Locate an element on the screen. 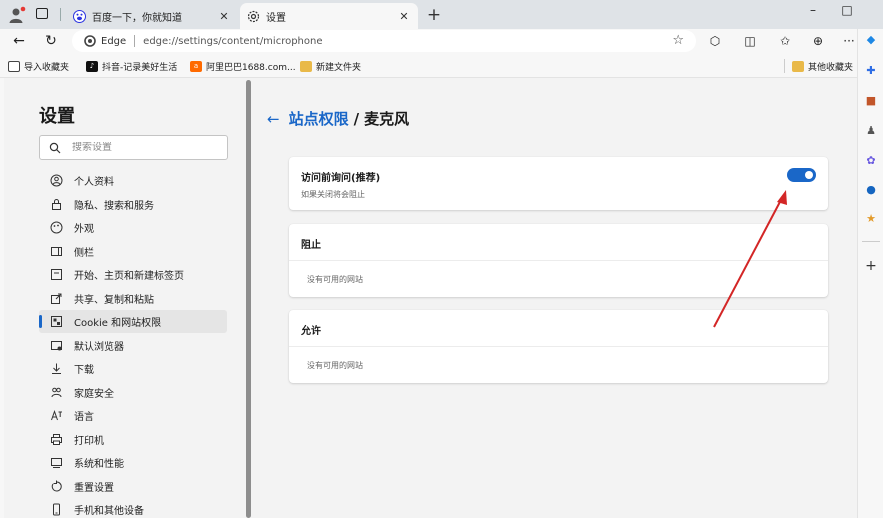  favorites-icon: ✩ is located at coordinates (785, 41).